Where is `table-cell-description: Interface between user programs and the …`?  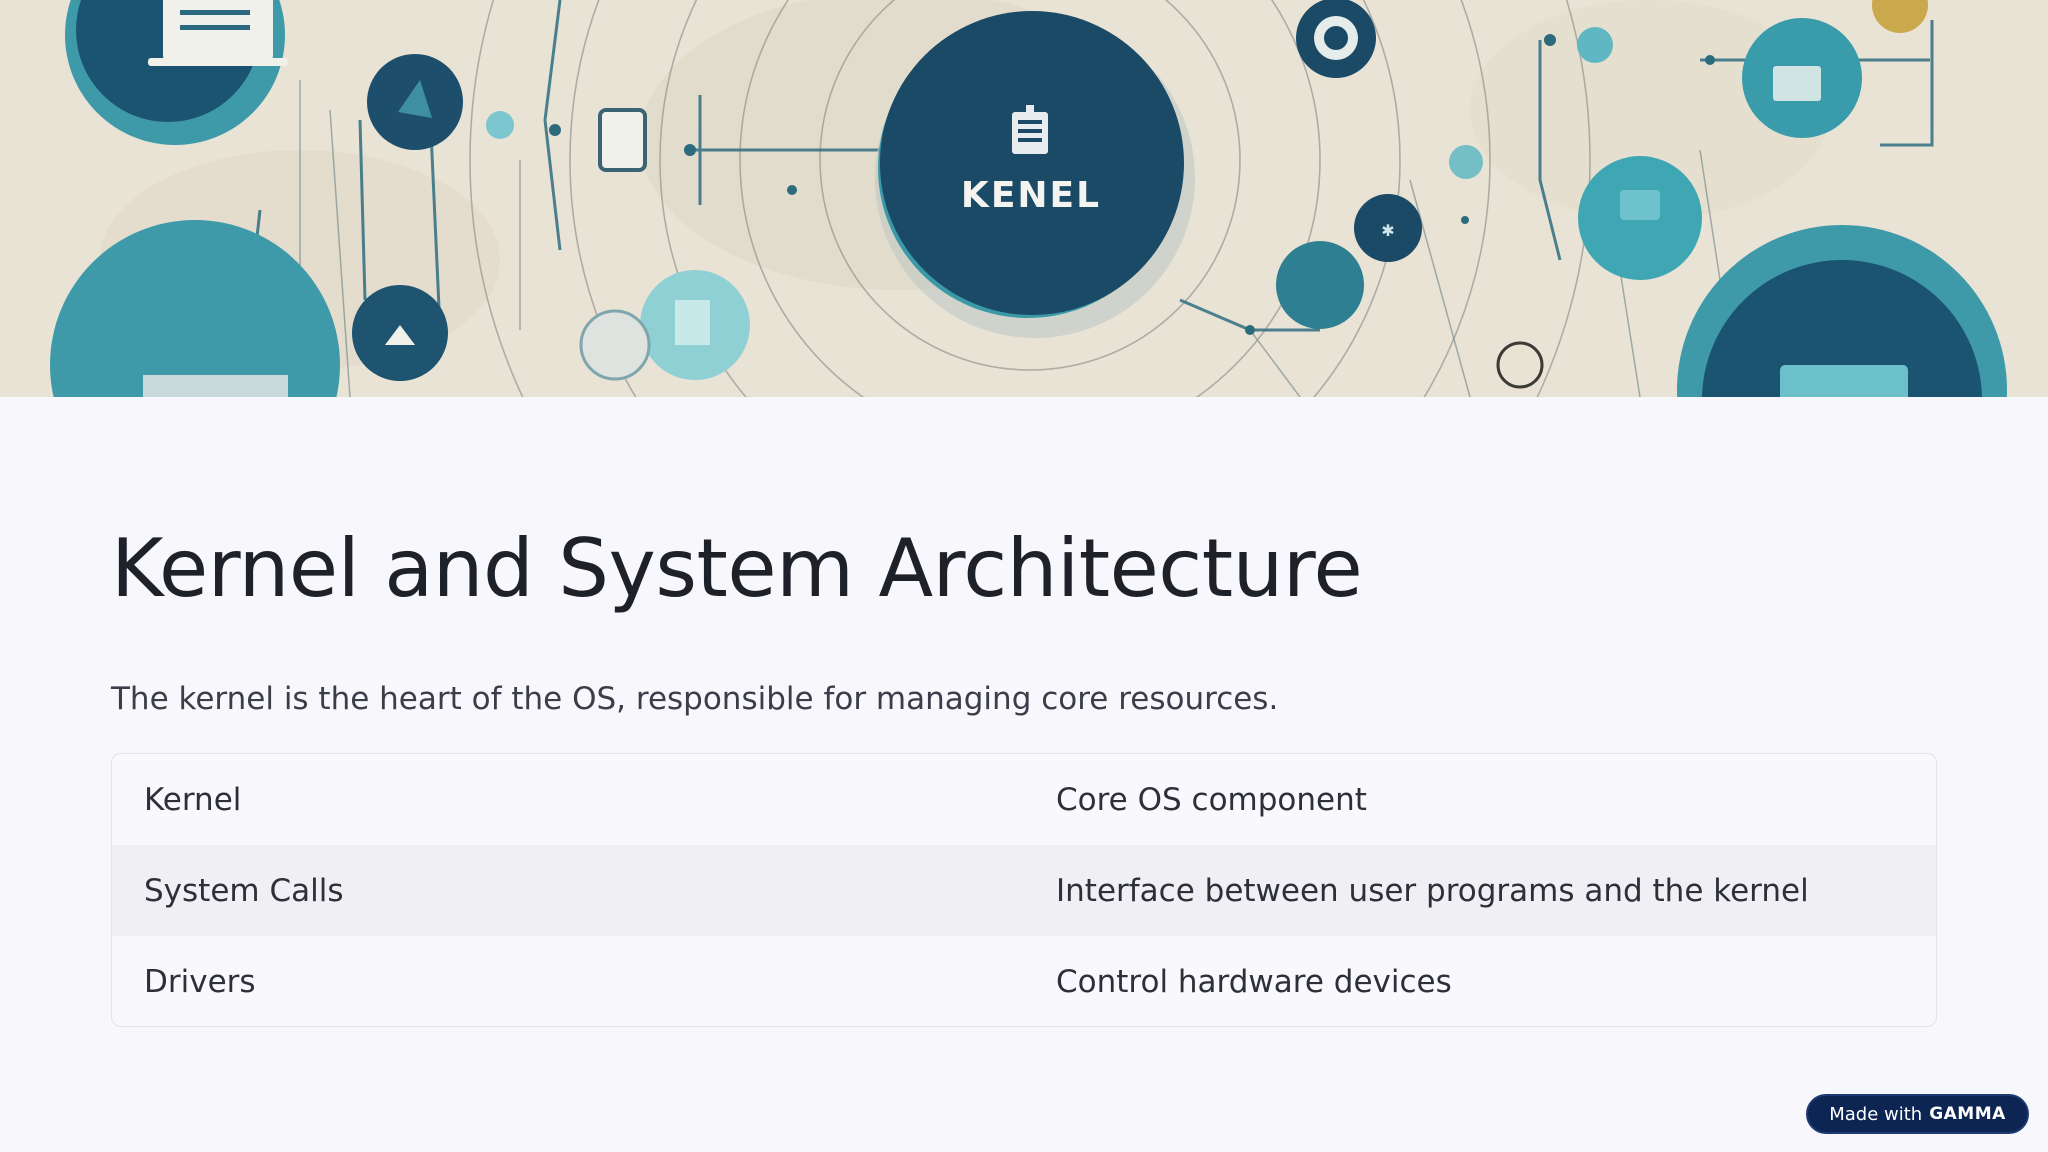
table-cell-description: Interface between user programs and the … is located at coordinates (1432, 890).